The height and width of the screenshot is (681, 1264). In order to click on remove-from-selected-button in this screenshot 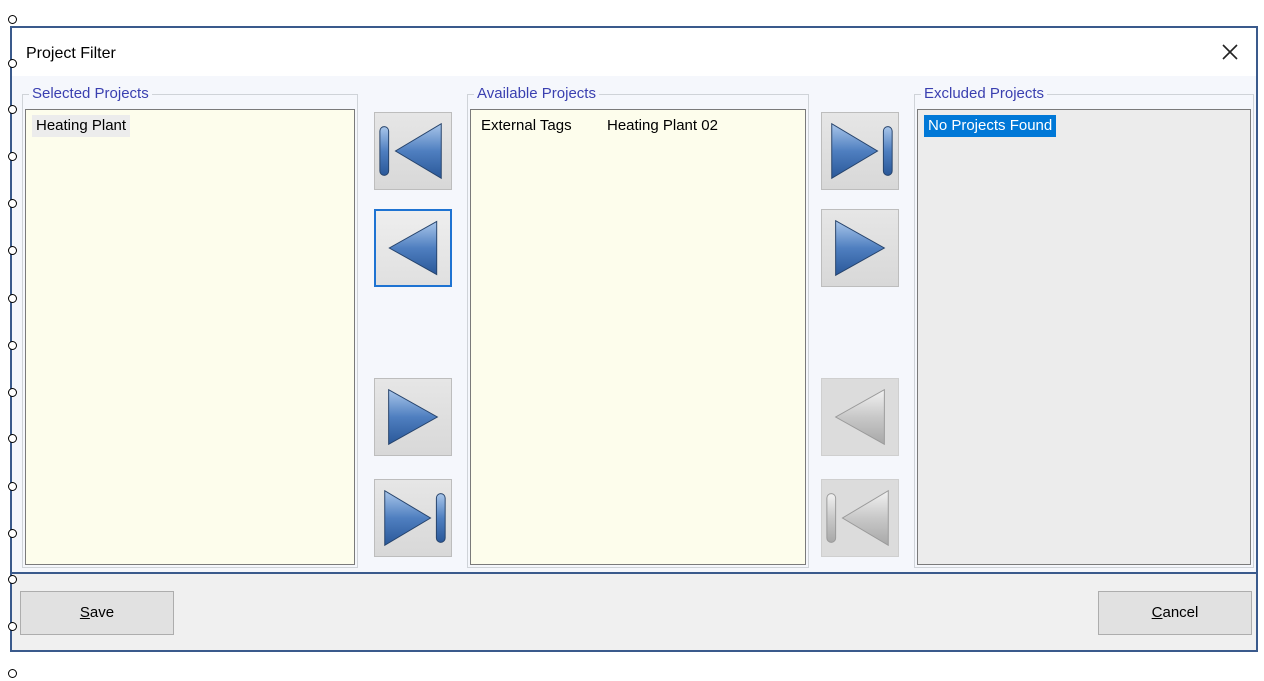, I will do `click(413, 417)`.